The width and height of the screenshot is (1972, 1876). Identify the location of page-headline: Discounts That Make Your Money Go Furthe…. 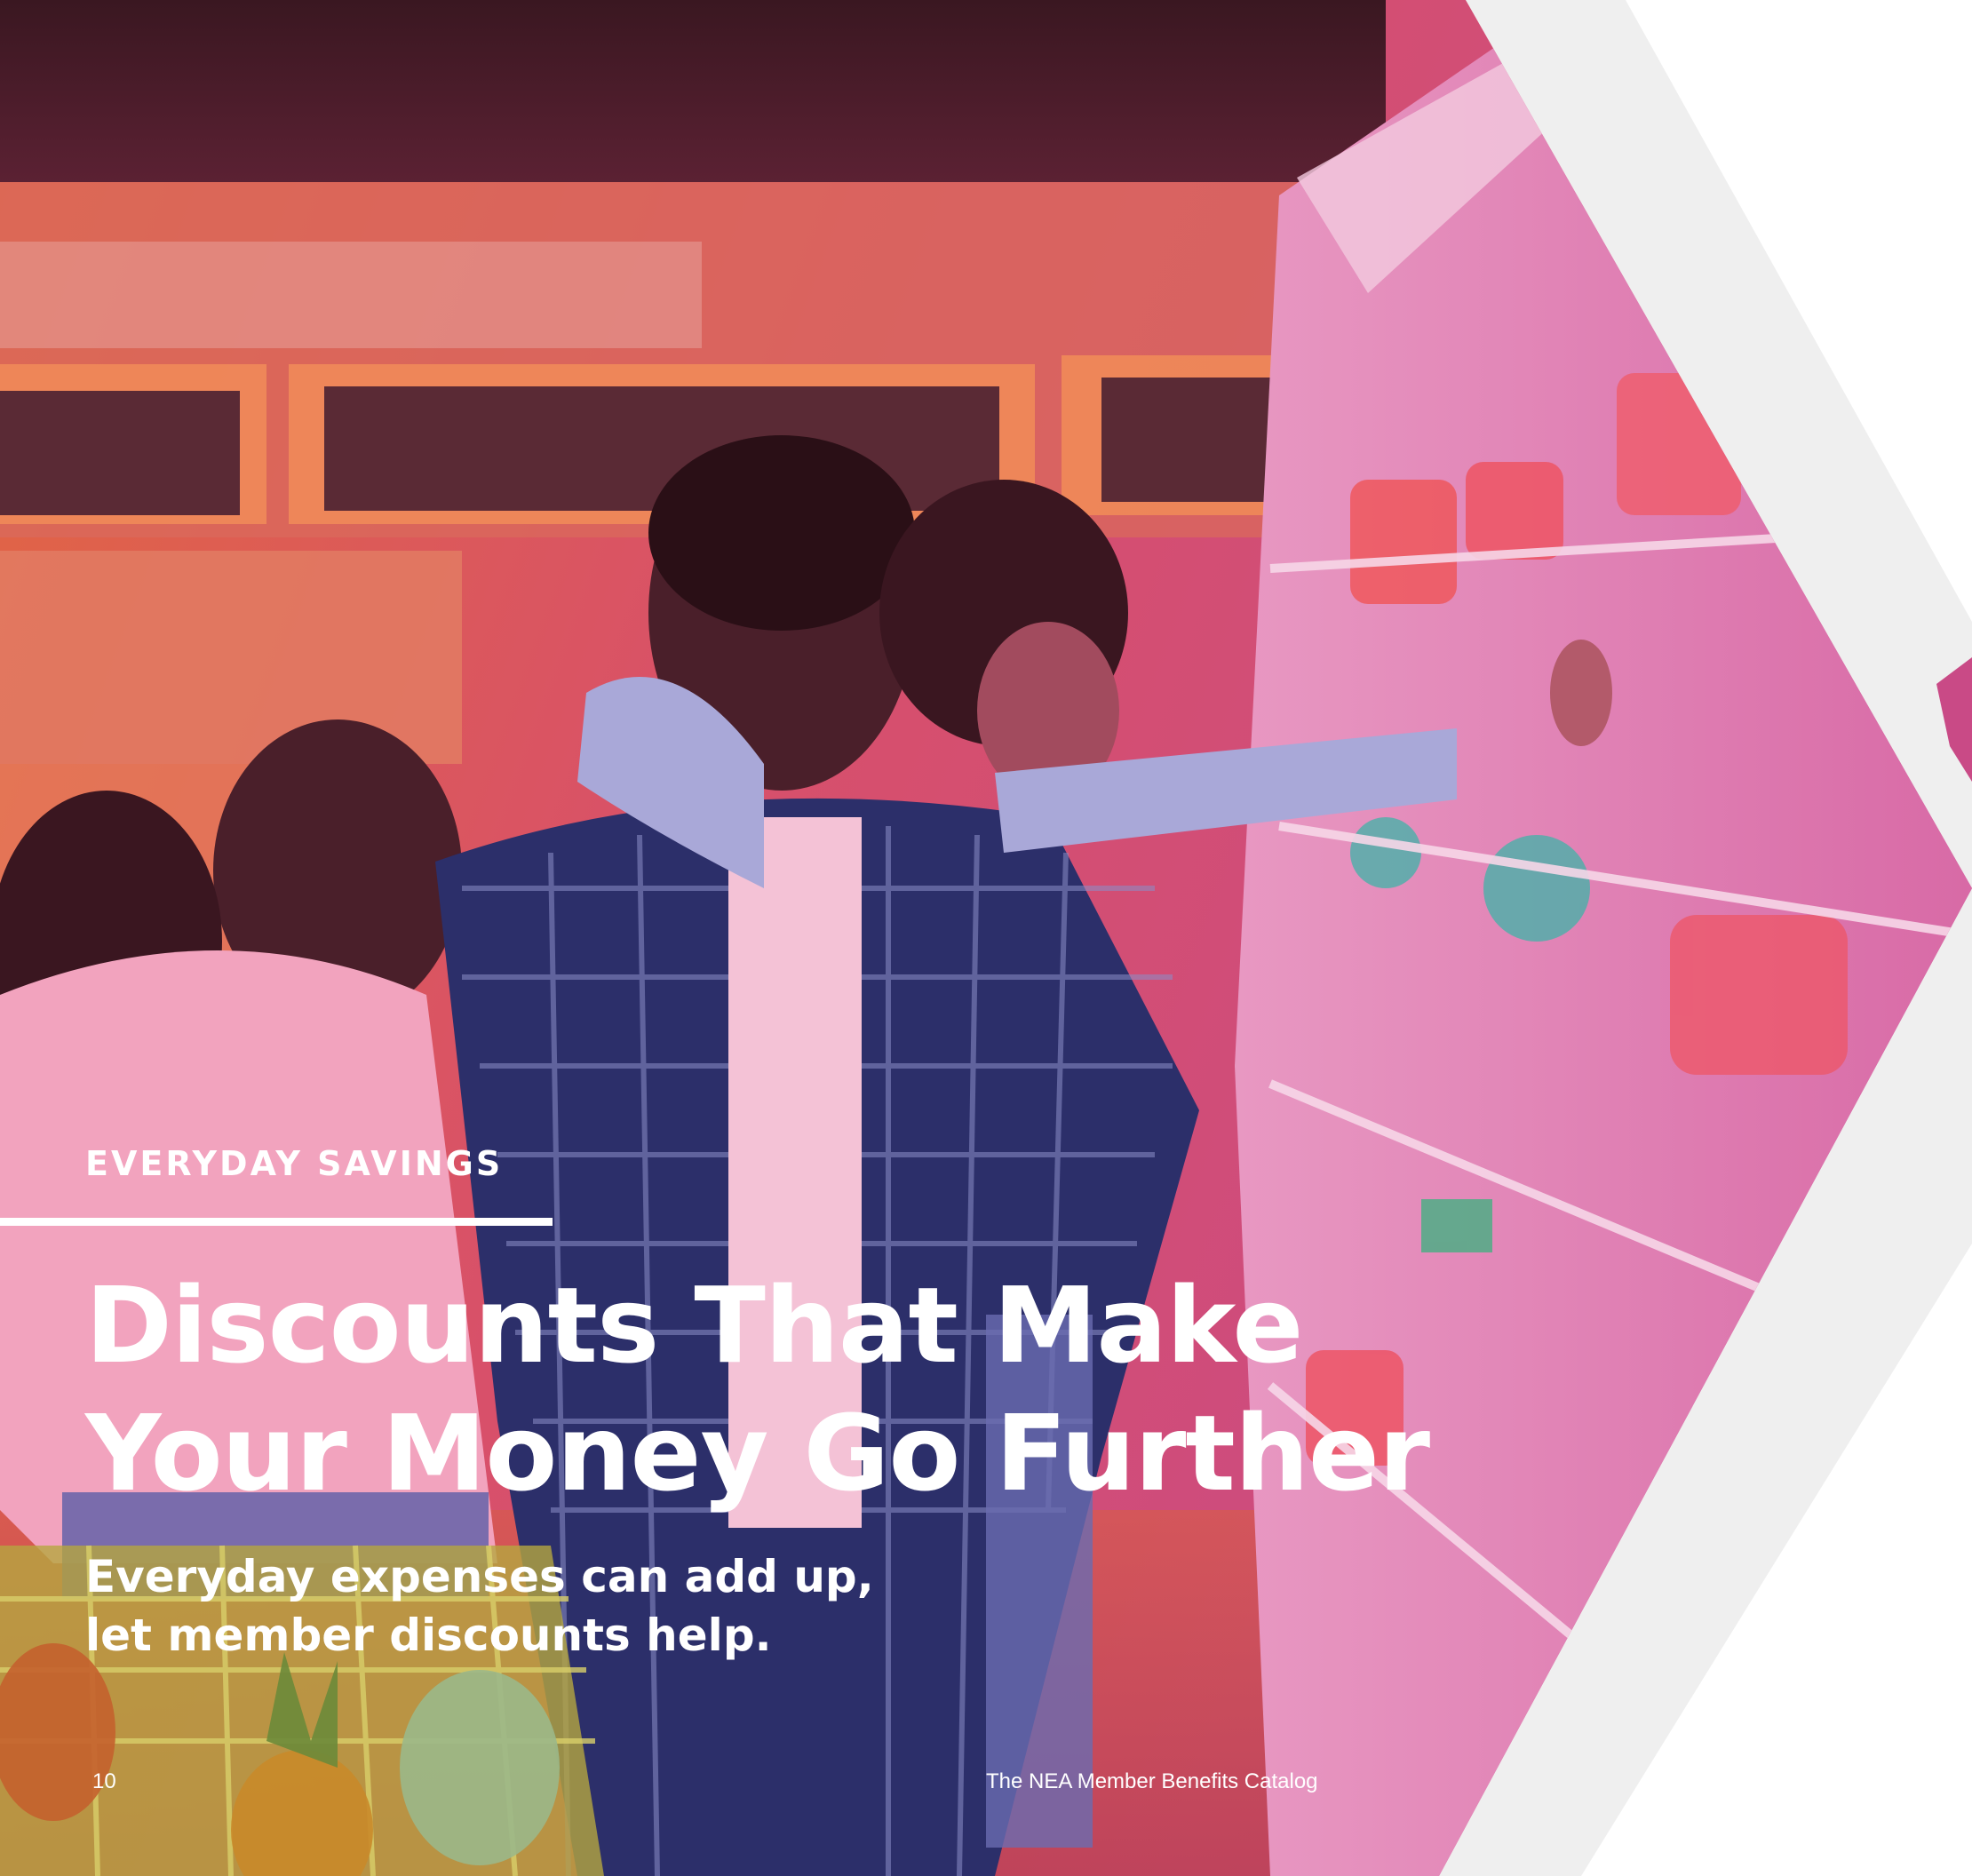
(778, 1389).